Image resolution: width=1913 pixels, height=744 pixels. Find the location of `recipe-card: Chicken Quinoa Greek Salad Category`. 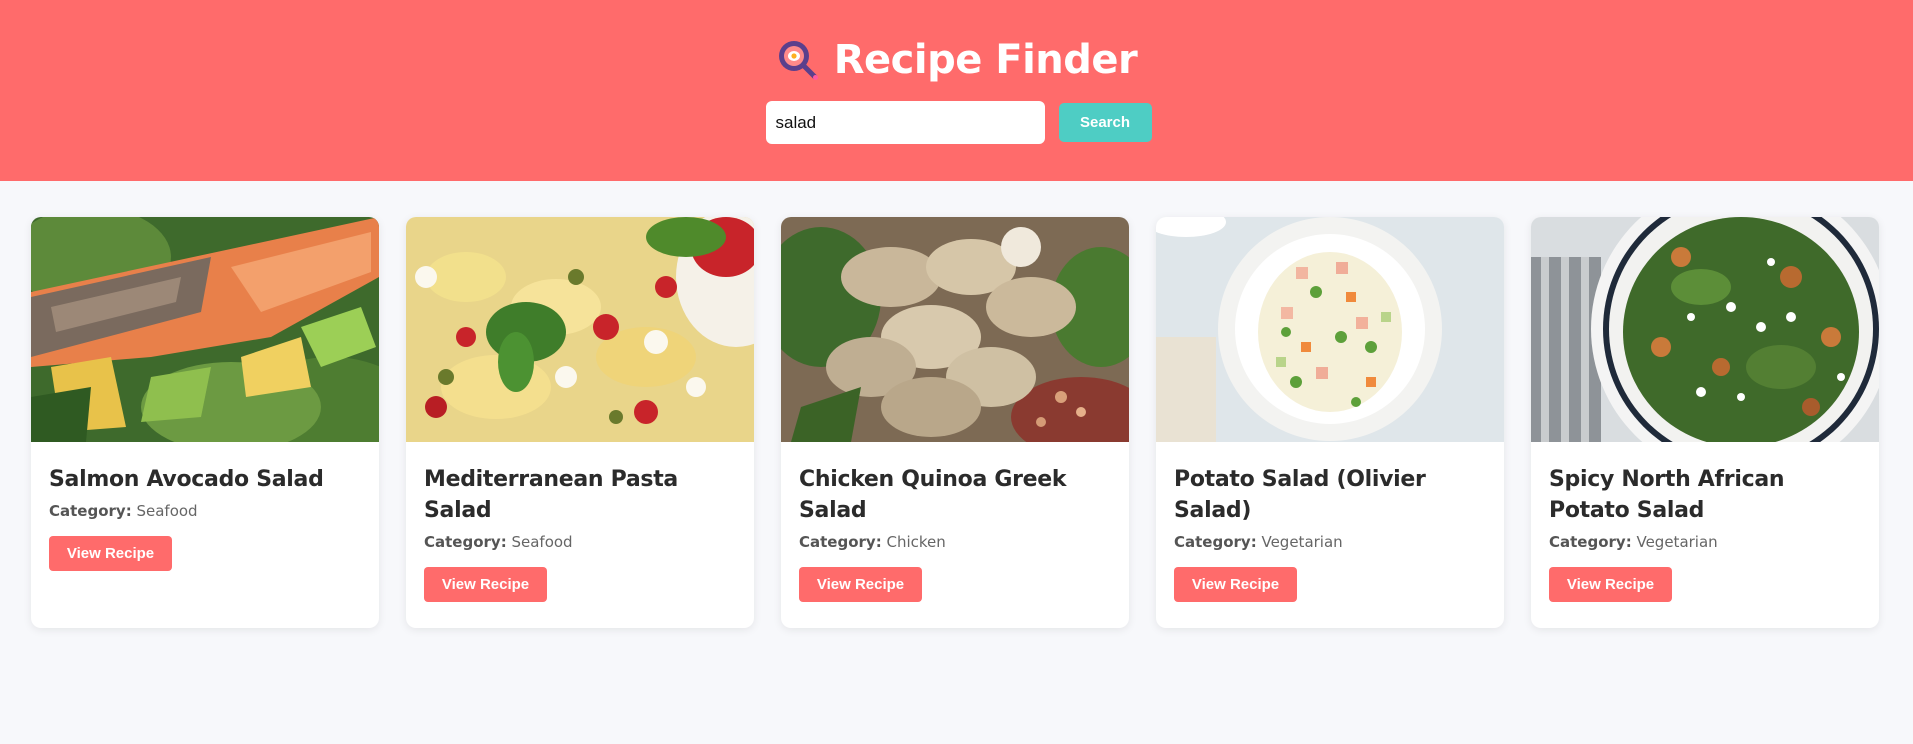

recipe-card: Chicken Quinoa Greek Salad Category is located at coordinates (955, 422).